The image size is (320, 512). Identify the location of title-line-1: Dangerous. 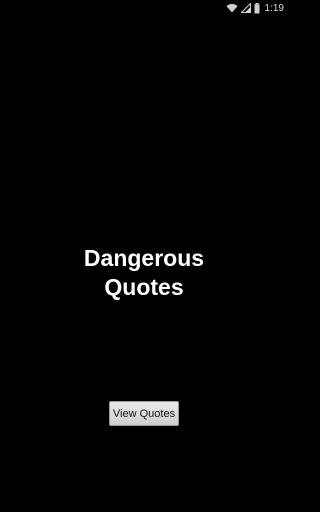
(144, 258).